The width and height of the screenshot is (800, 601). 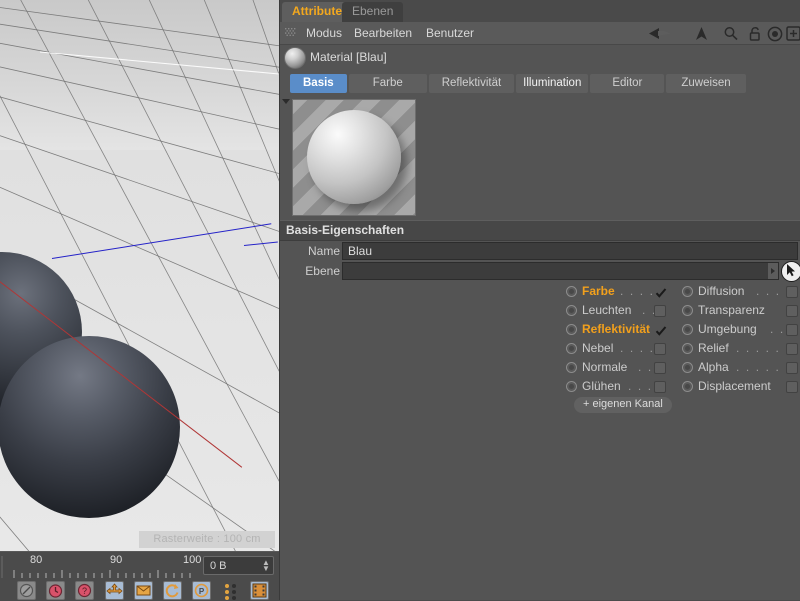 What do you see at coordinates (773, 271) in the screenshot?
I see `ebene-dropdown-arrow-icon` at bounding box center [773, 271].